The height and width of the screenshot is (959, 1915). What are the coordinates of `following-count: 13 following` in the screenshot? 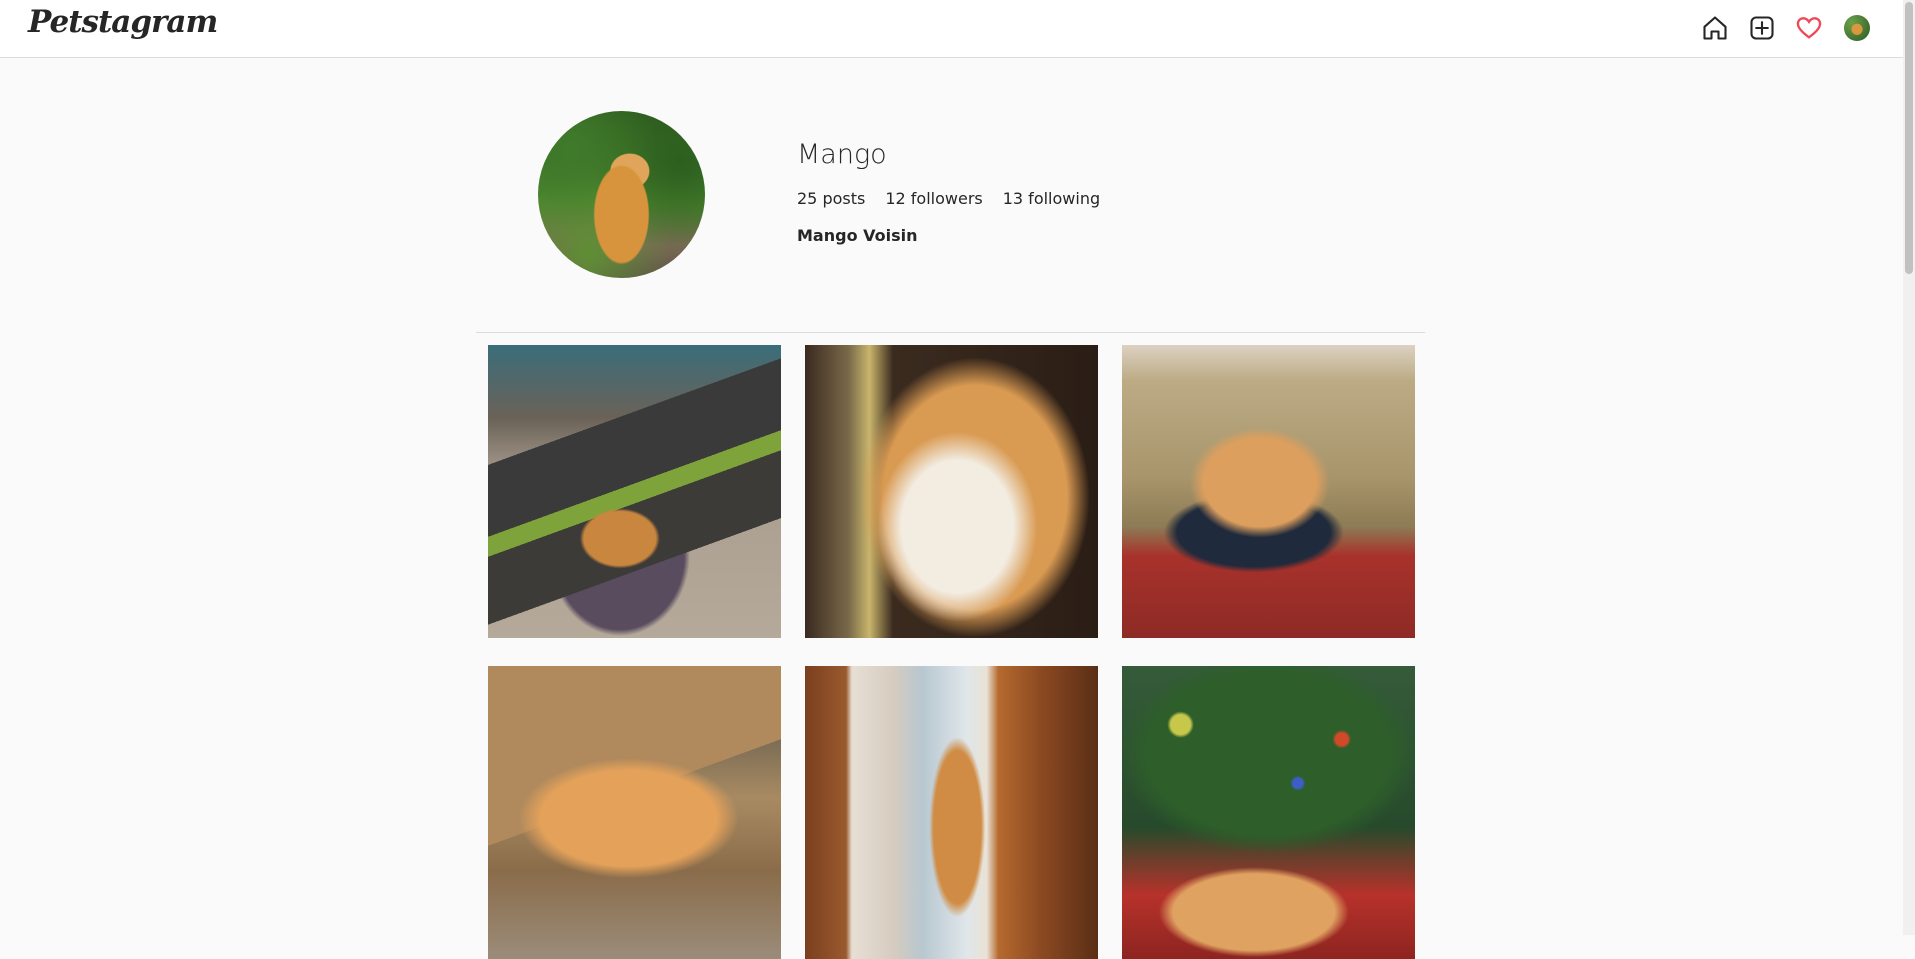 It's located at (1051, 198).